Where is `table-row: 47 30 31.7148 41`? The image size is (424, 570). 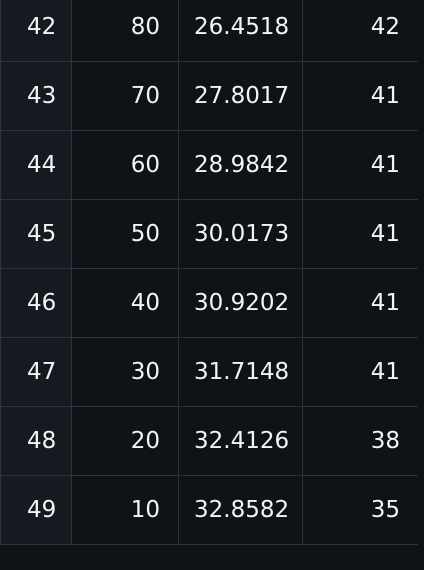
table-row: 47 30 31.7148 41 is located at coordinates (209, 372).